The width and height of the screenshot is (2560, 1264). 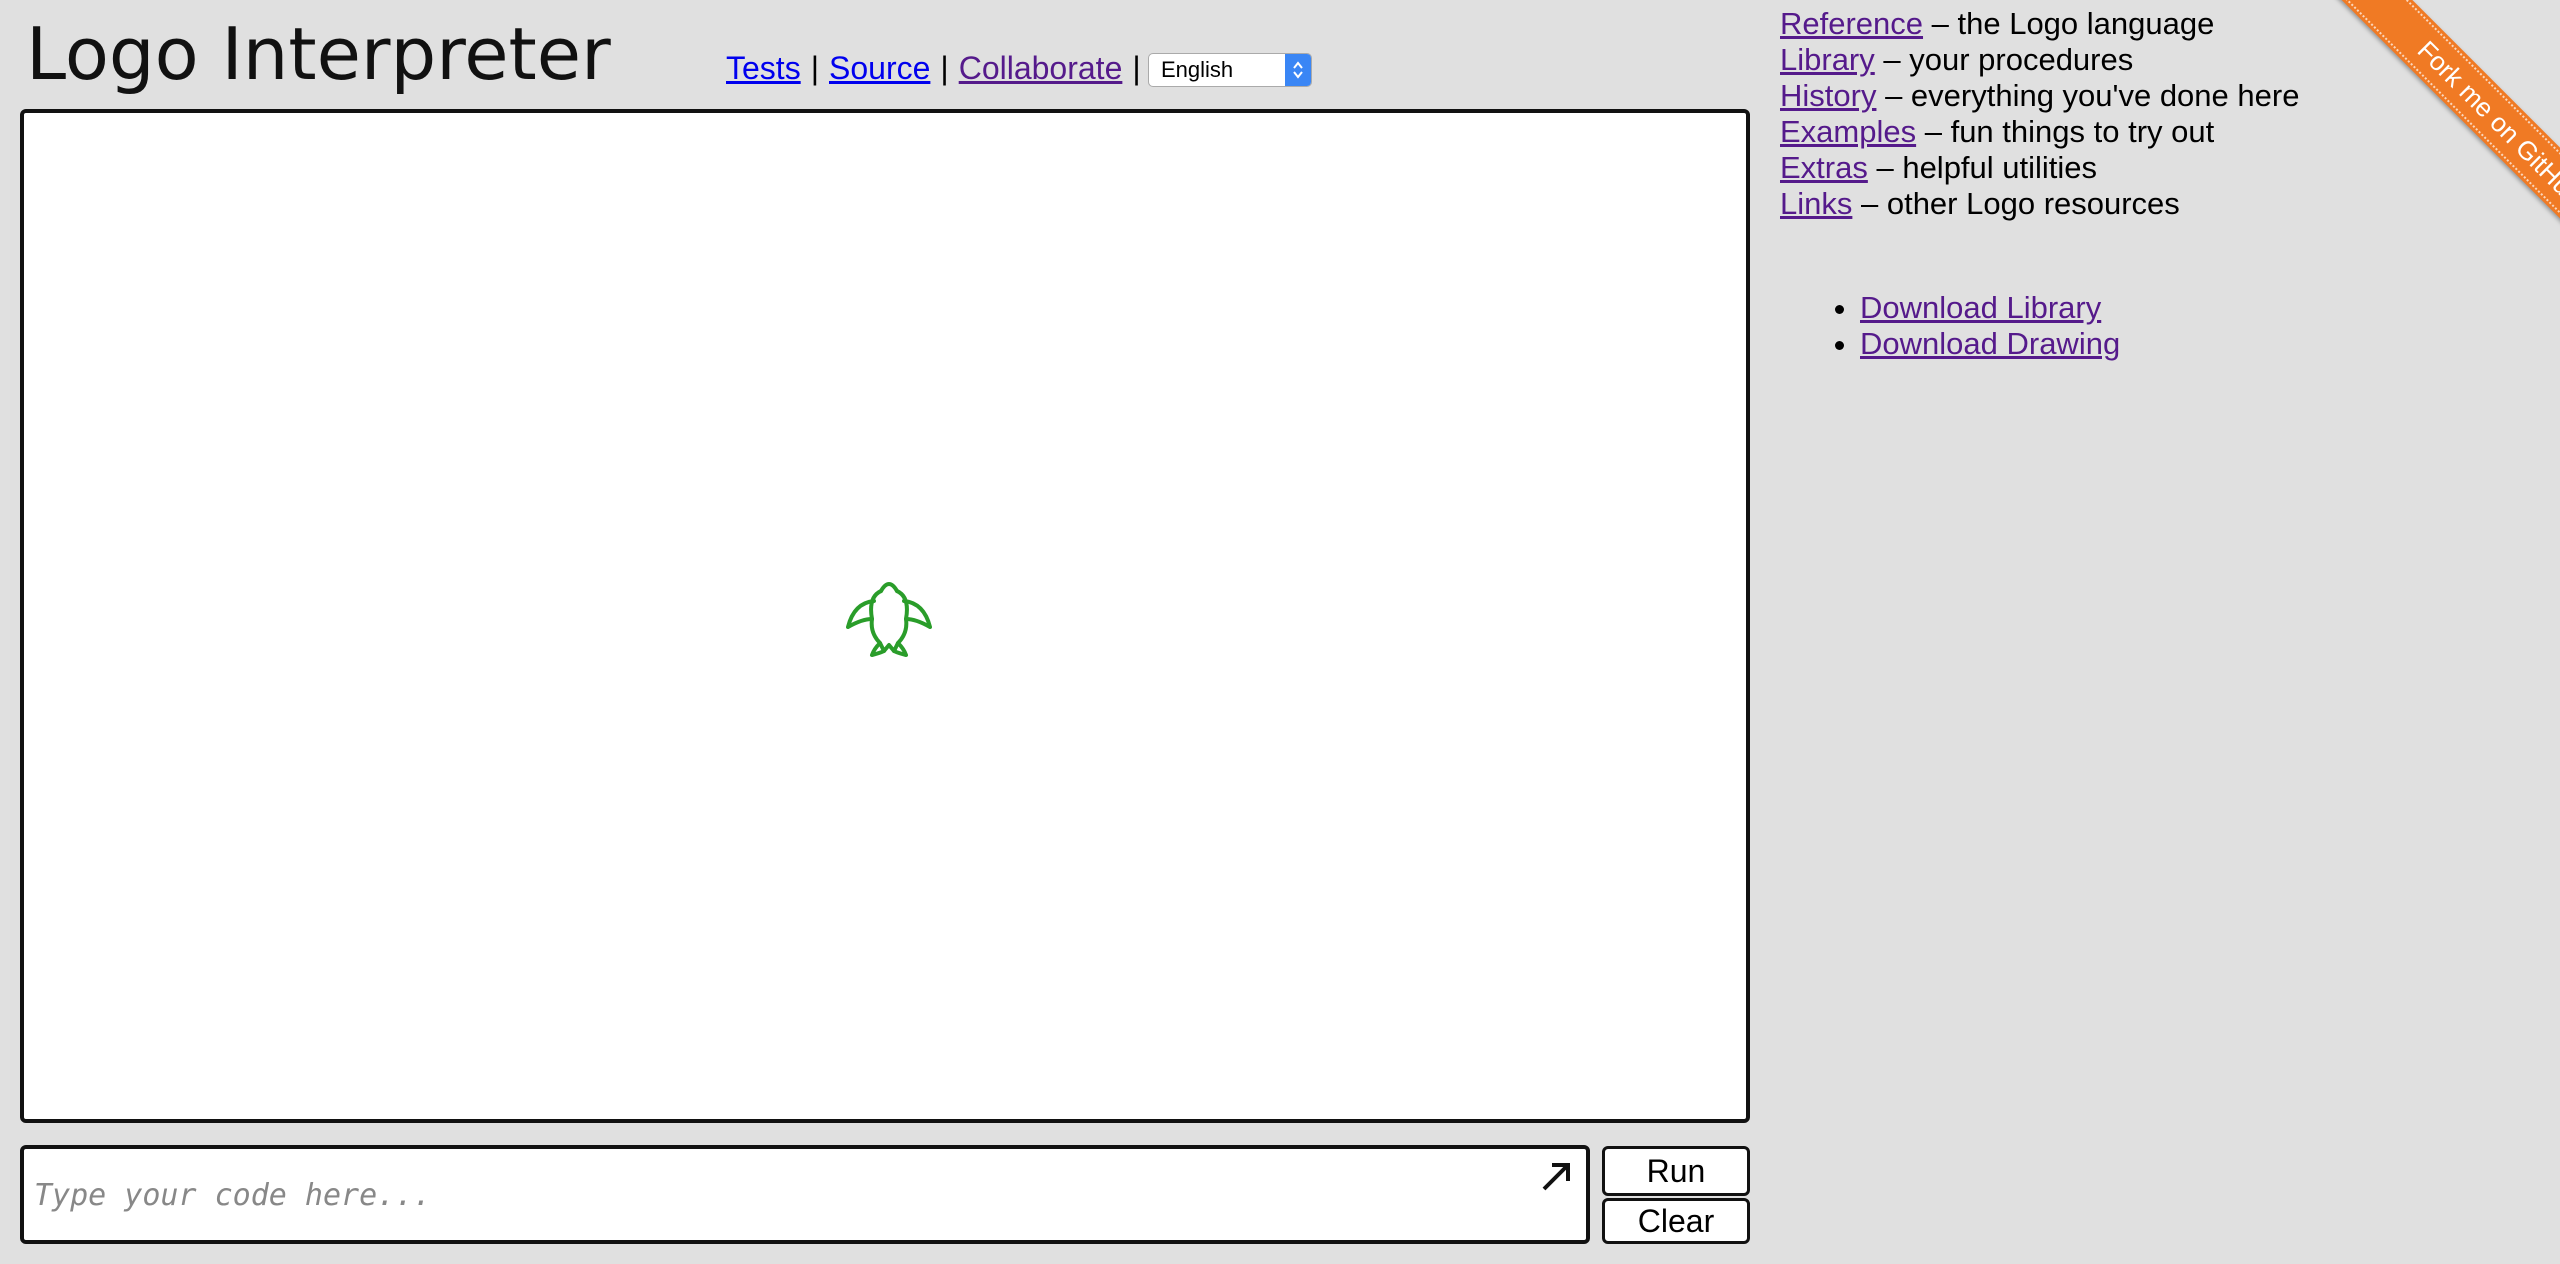 I want to click on link-description: – helpful utilities, so click(x=1982, y=167).